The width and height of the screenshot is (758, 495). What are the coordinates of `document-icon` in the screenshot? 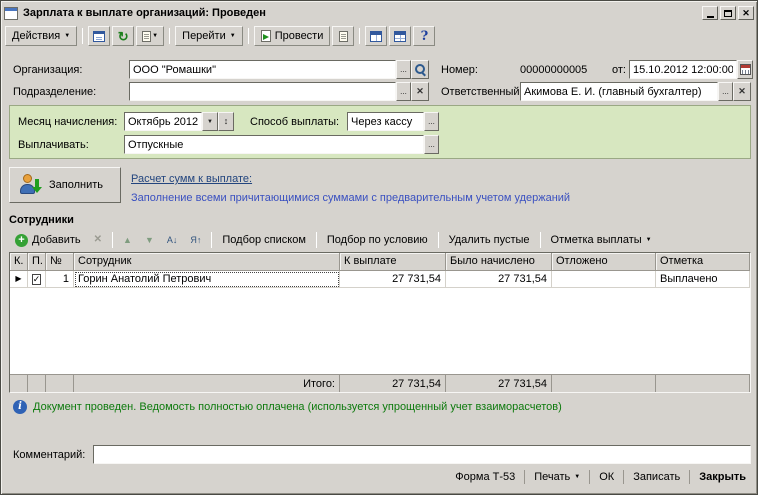 It's located at (343, 36).